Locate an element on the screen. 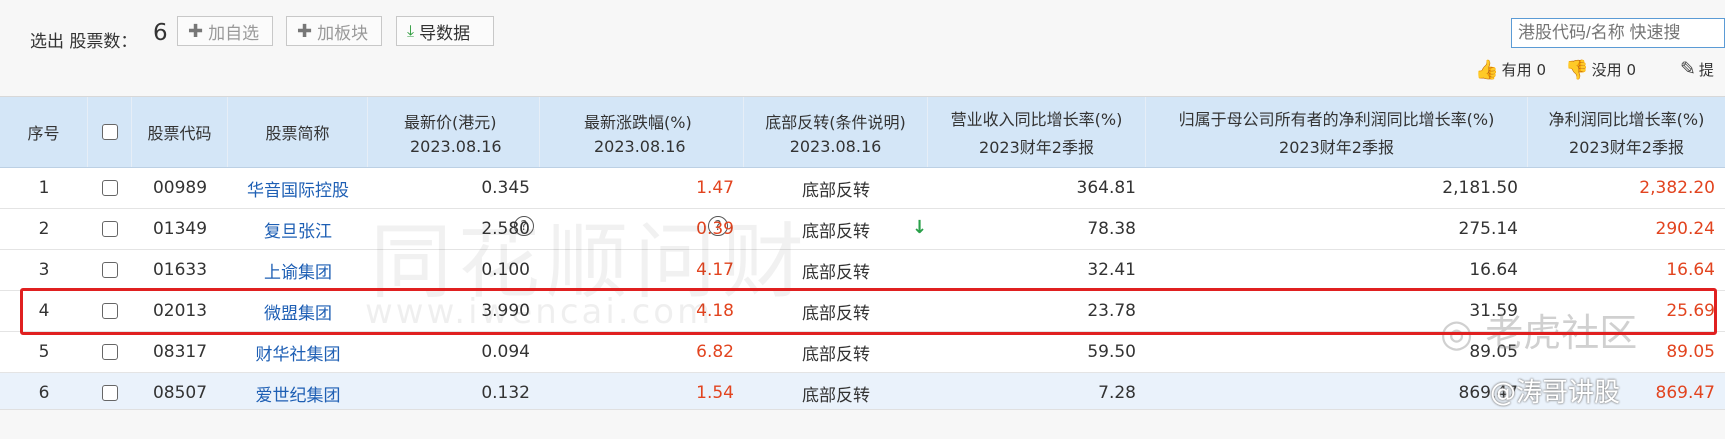 The width and height of the screenshot is (1725, 439). price-cell: 0.094 is located at coordinates (505, 352).